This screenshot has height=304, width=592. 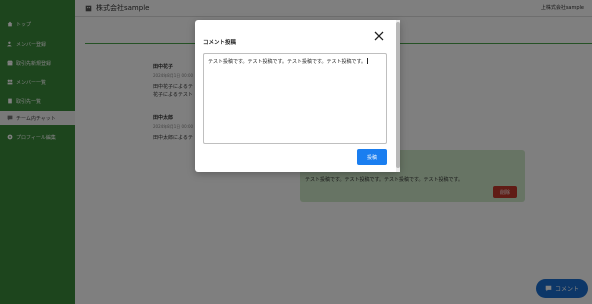 What do you see at coordinates (220, 43) in the screenshot?
I see `modal-title: コメント投稿` at bounding box center [220, 43].